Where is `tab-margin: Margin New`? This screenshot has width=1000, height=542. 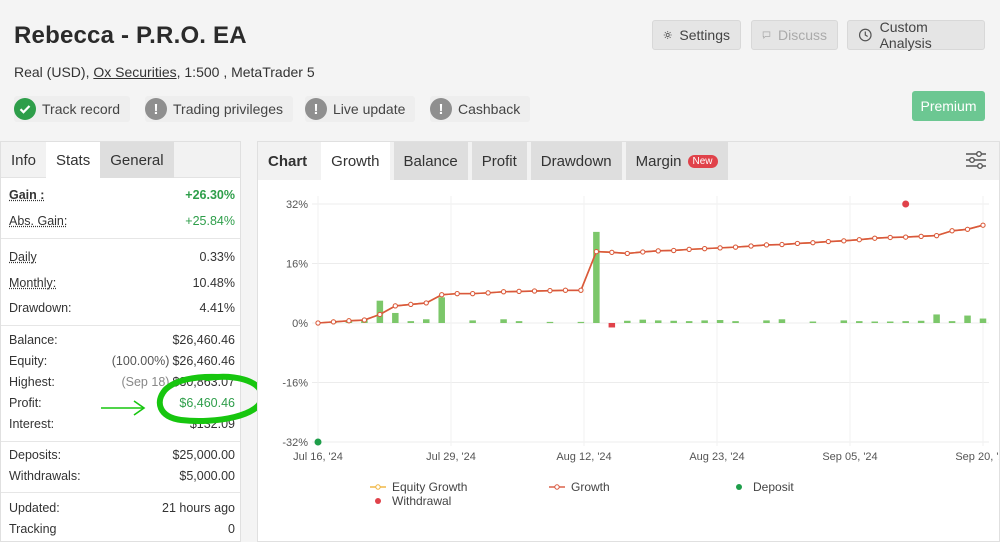
tab-margin: Margin New is located at coordinates (676, 161).